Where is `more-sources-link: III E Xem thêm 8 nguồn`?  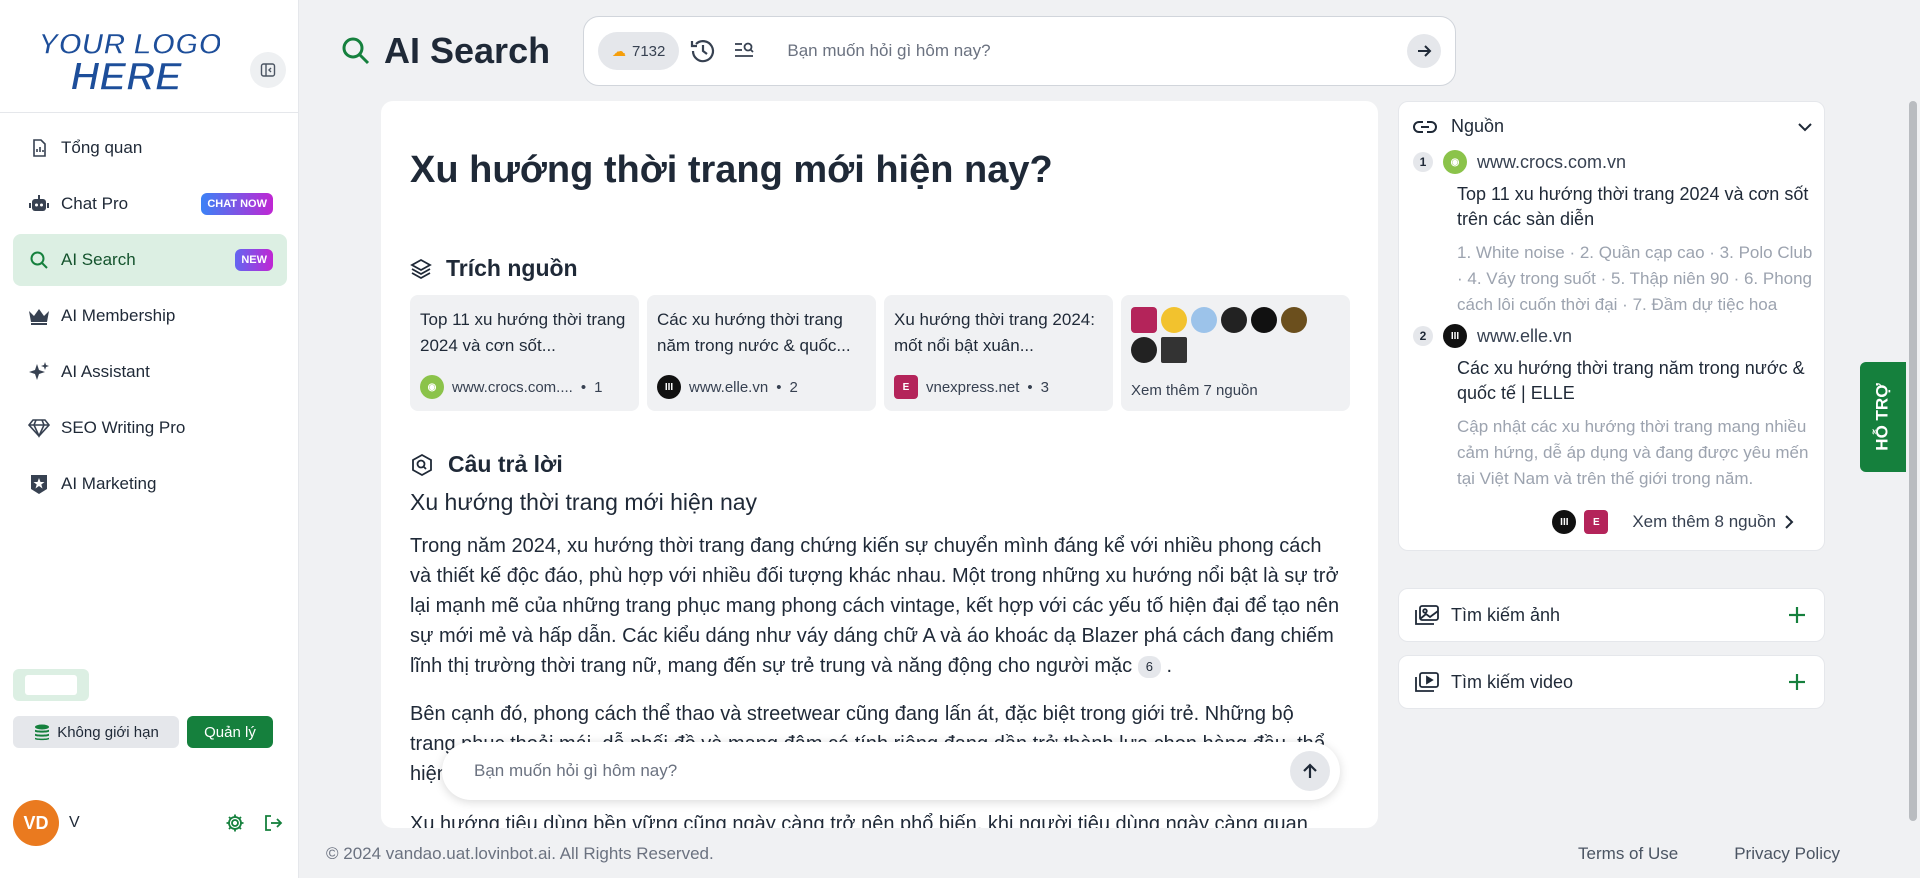
more-sources-link: III E Xem thêm 8 nguồn is located at coordinates (1673, 522).